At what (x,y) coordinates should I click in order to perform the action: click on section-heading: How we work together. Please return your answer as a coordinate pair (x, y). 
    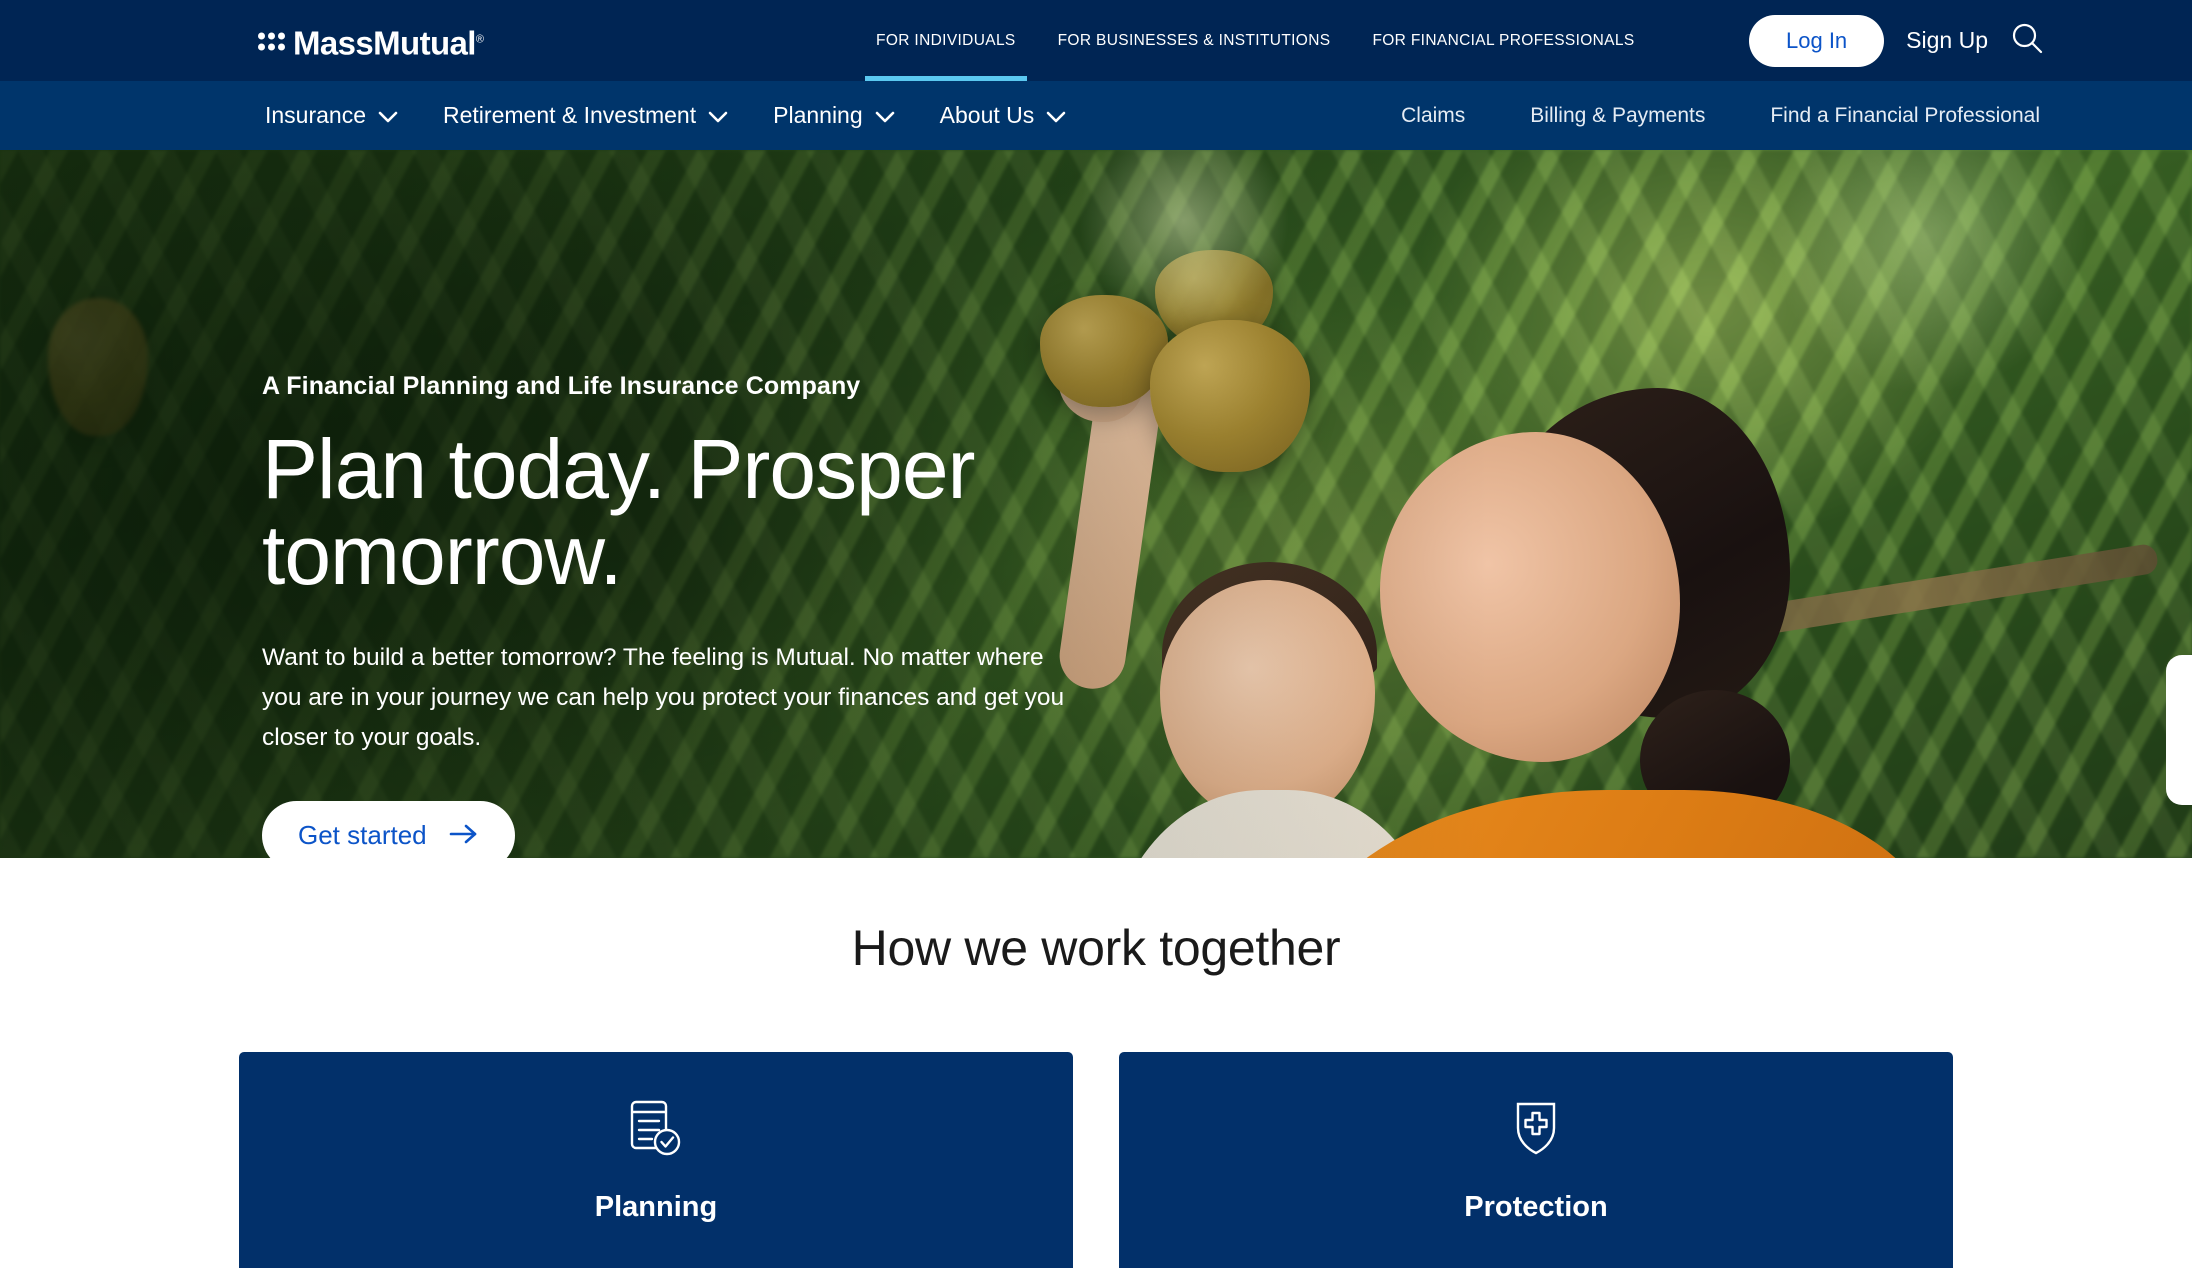
    Looking at the image, I should click on (1096, 948).